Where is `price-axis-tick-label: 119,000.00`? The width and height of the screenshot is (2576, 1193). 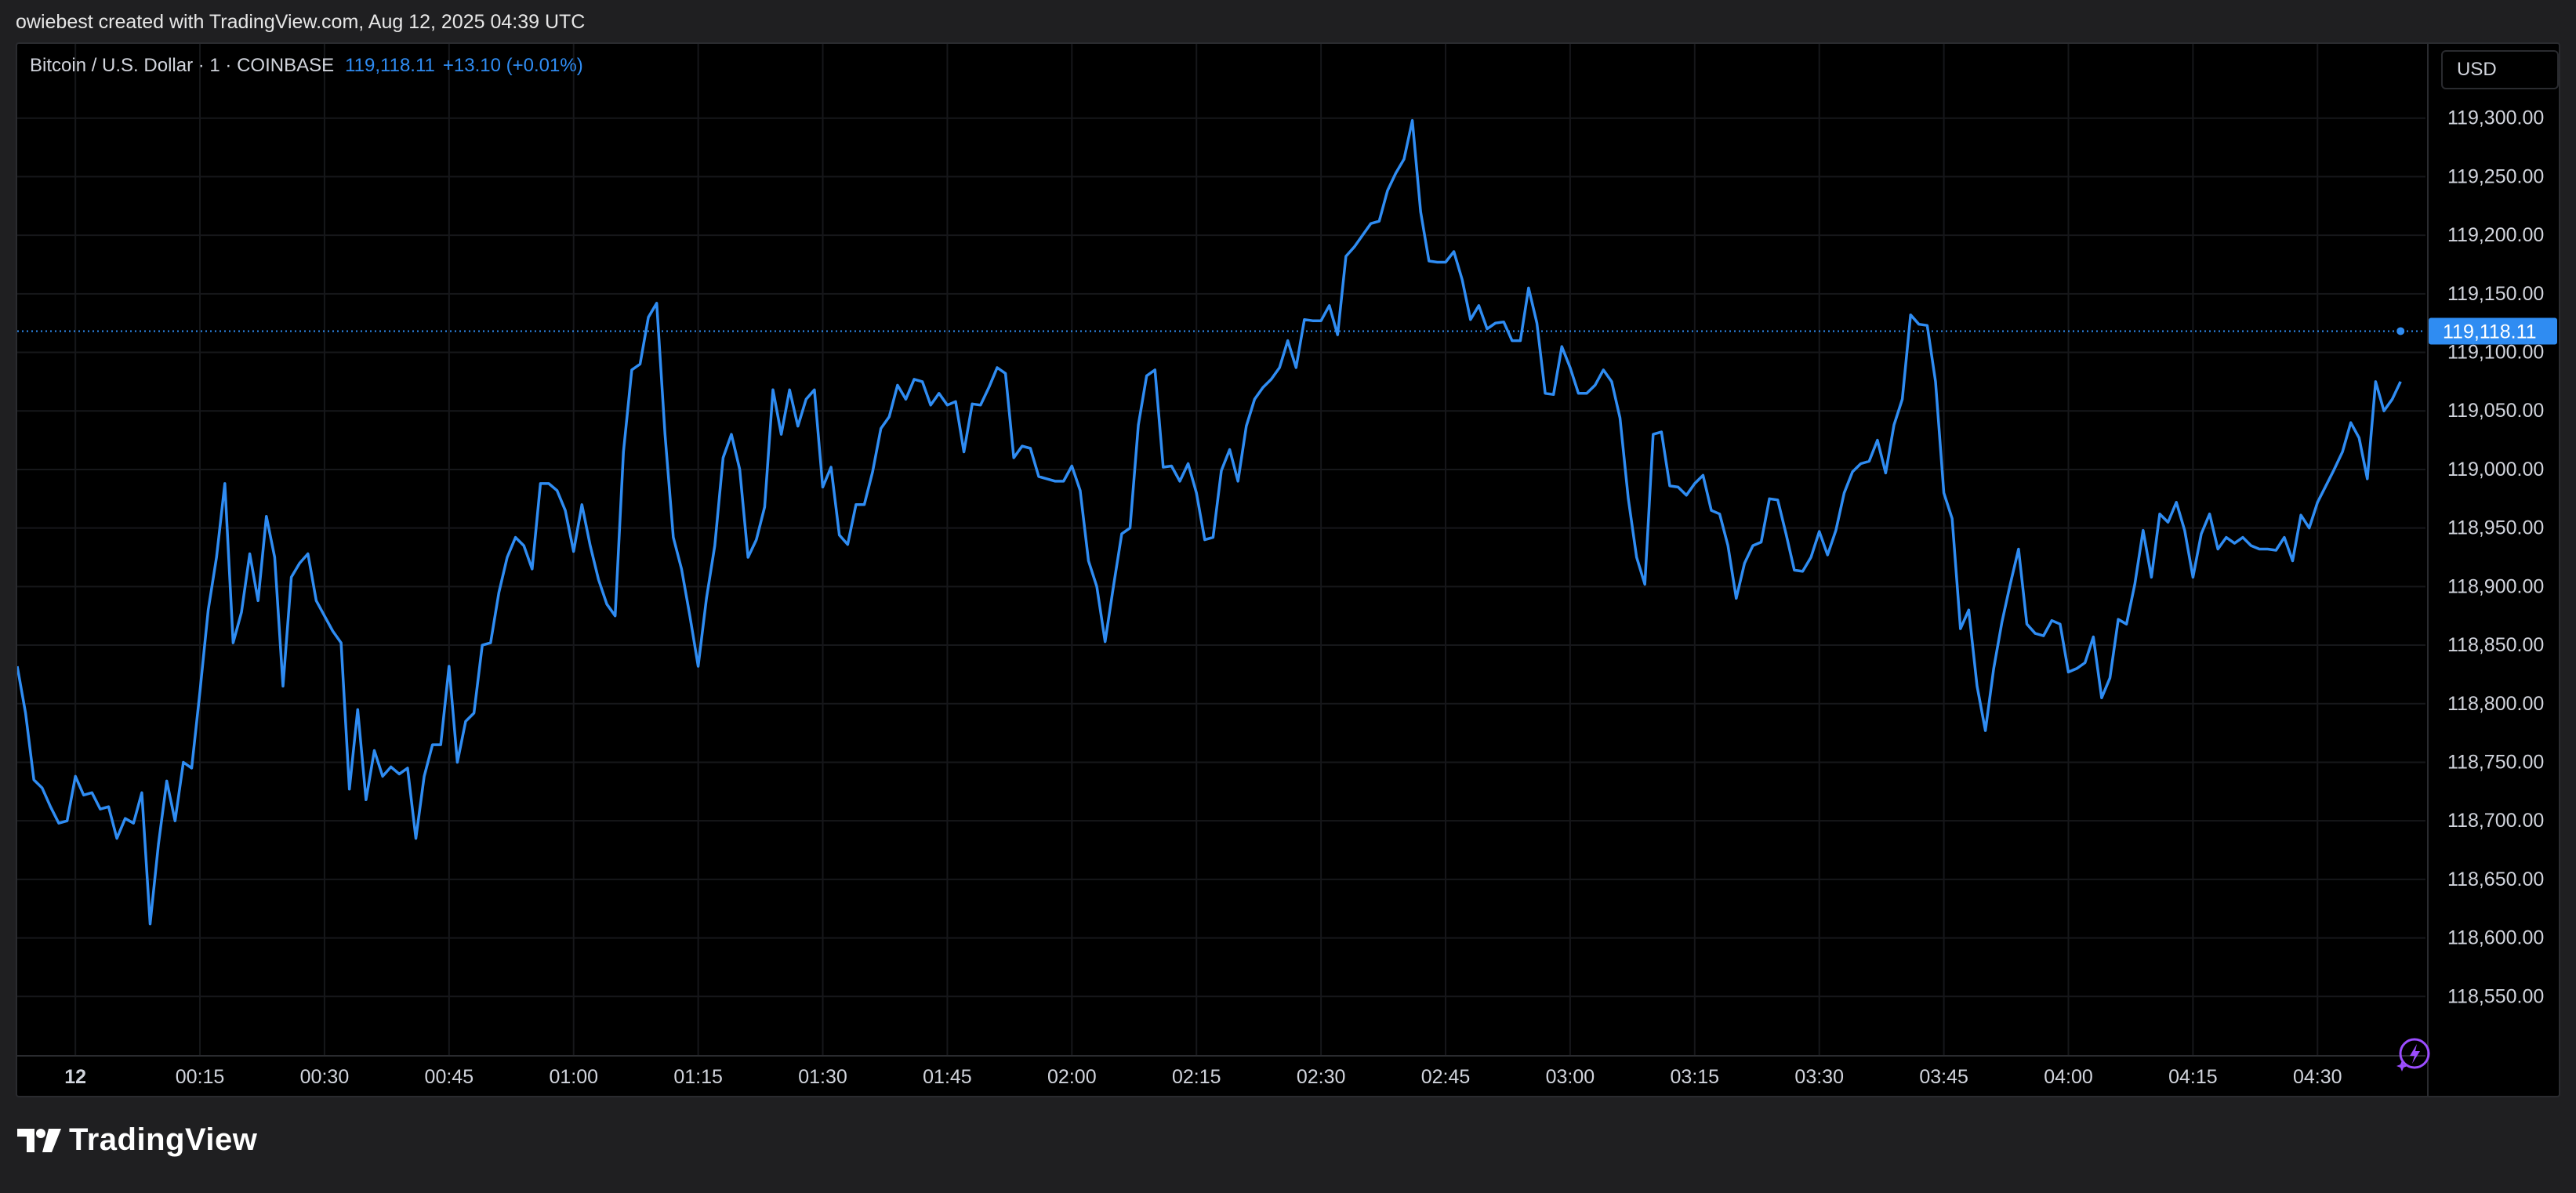 price-axis-tick-label: 119,000.00 is located at coordinates (2495, 470).